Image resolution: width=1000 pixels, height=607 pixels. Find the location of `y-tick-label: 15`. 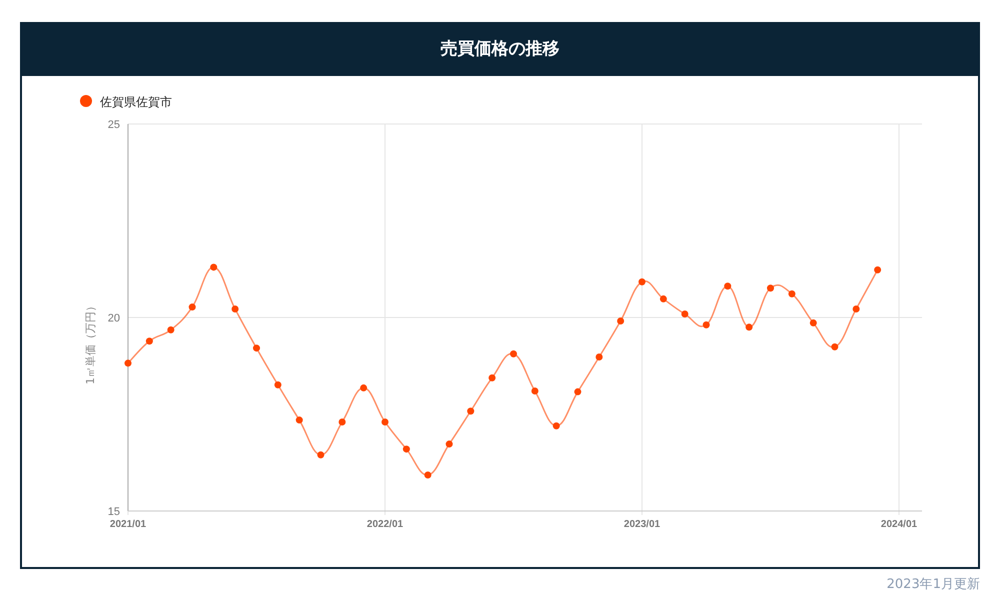

y-tick-label: 15 is located at coordinates (114, 512).